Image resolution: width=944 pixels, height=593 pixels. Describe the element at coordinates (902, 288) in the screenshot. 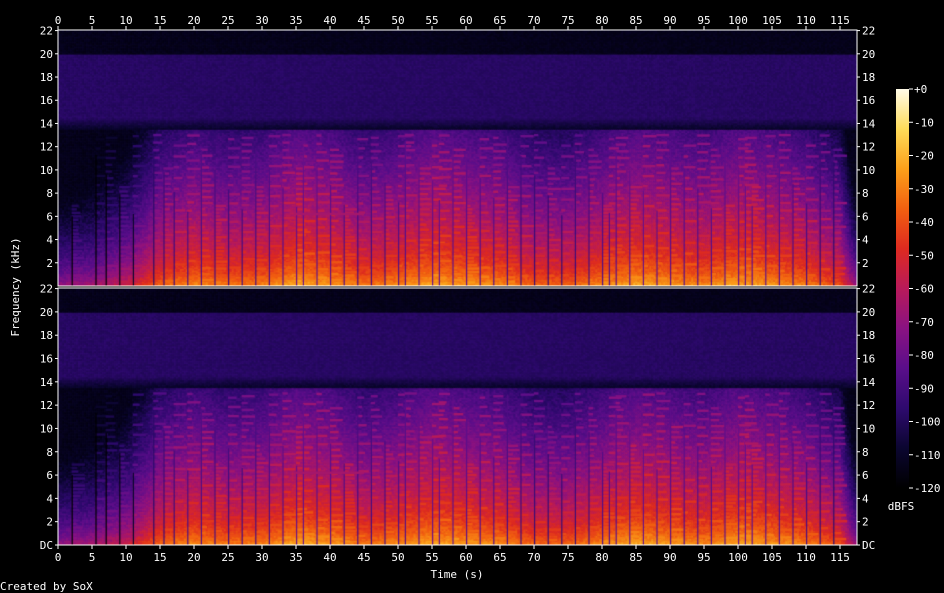

I see `colorbar-scale` at that location.